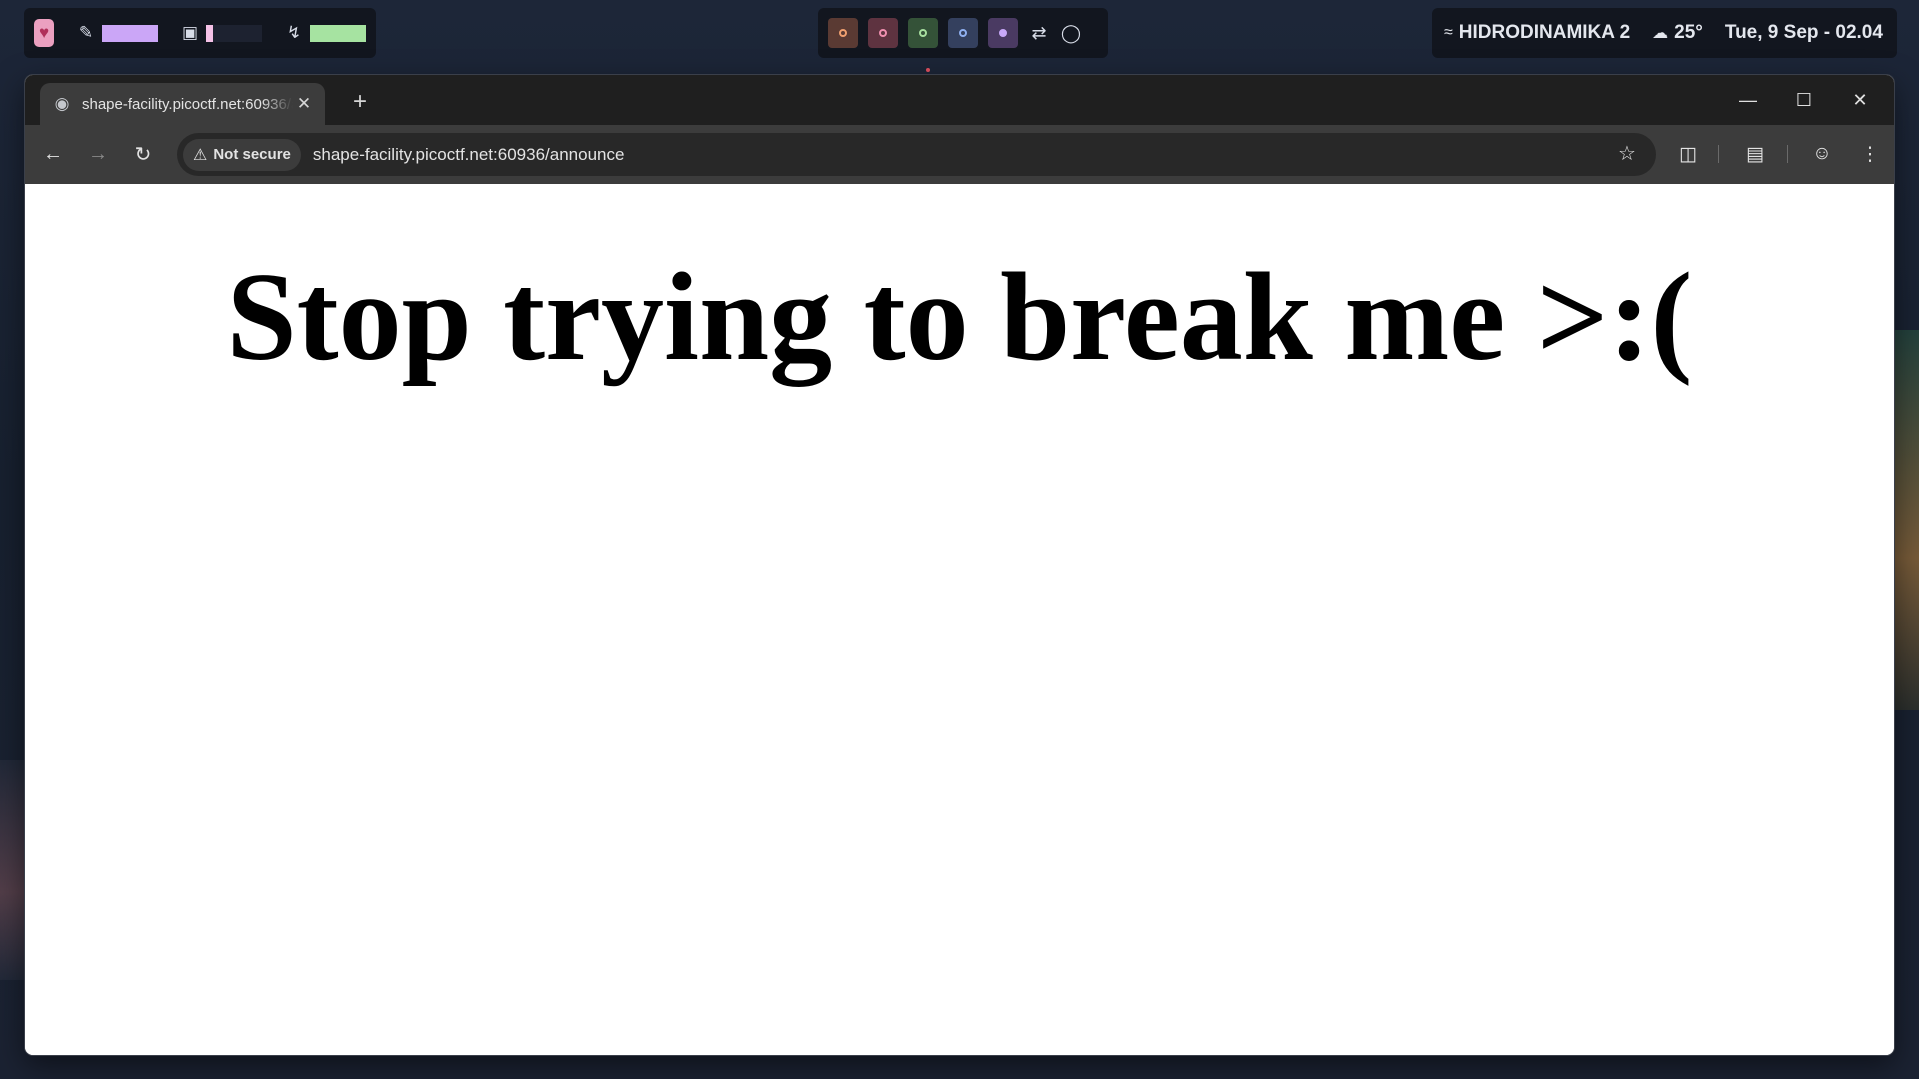 This screenshot has width=1919, height=1079. I want to click on cloud-icon: ☁, so click(1660, 33).